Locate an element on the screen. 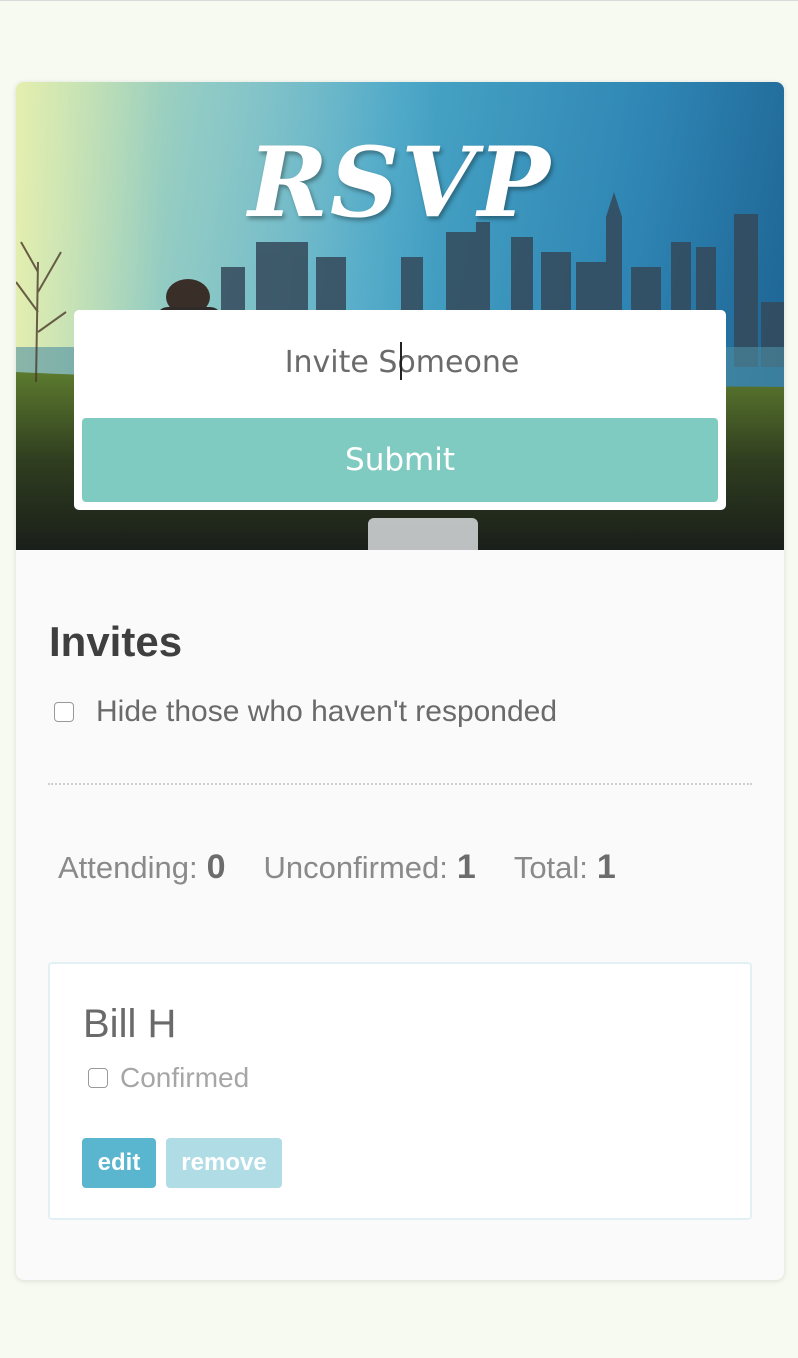 This screenshot has width=798, height=1358. hide-unresponded-filter: Hide those who haven't responded is located at coordinates (305, 712).